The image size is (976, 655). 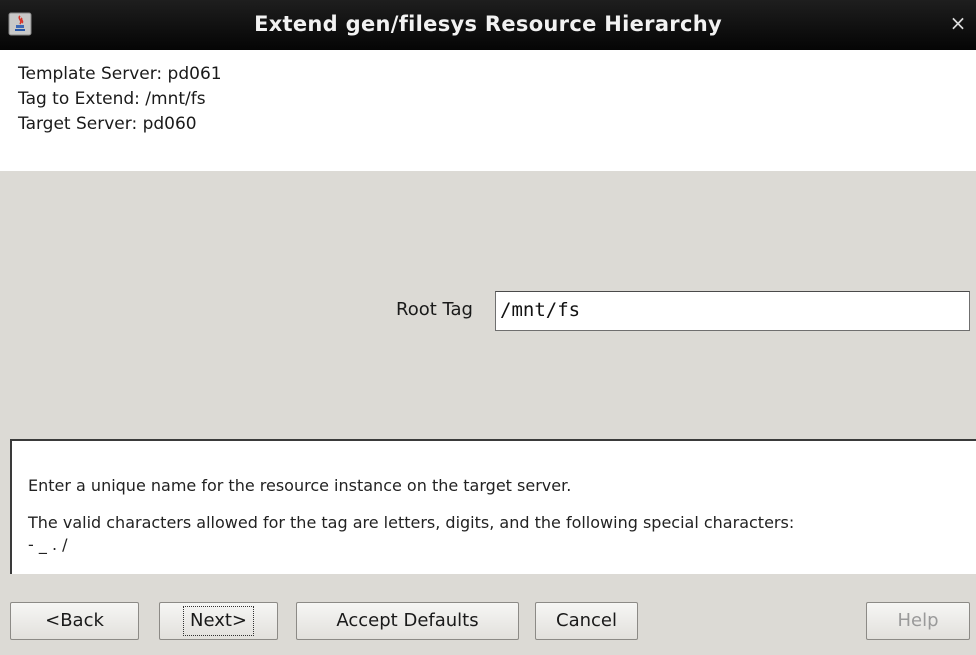 What do you see at coordinates (502, 545) in the screenshot?
I see `description-line-3: - _ . /` at bounding box center [502, 545].